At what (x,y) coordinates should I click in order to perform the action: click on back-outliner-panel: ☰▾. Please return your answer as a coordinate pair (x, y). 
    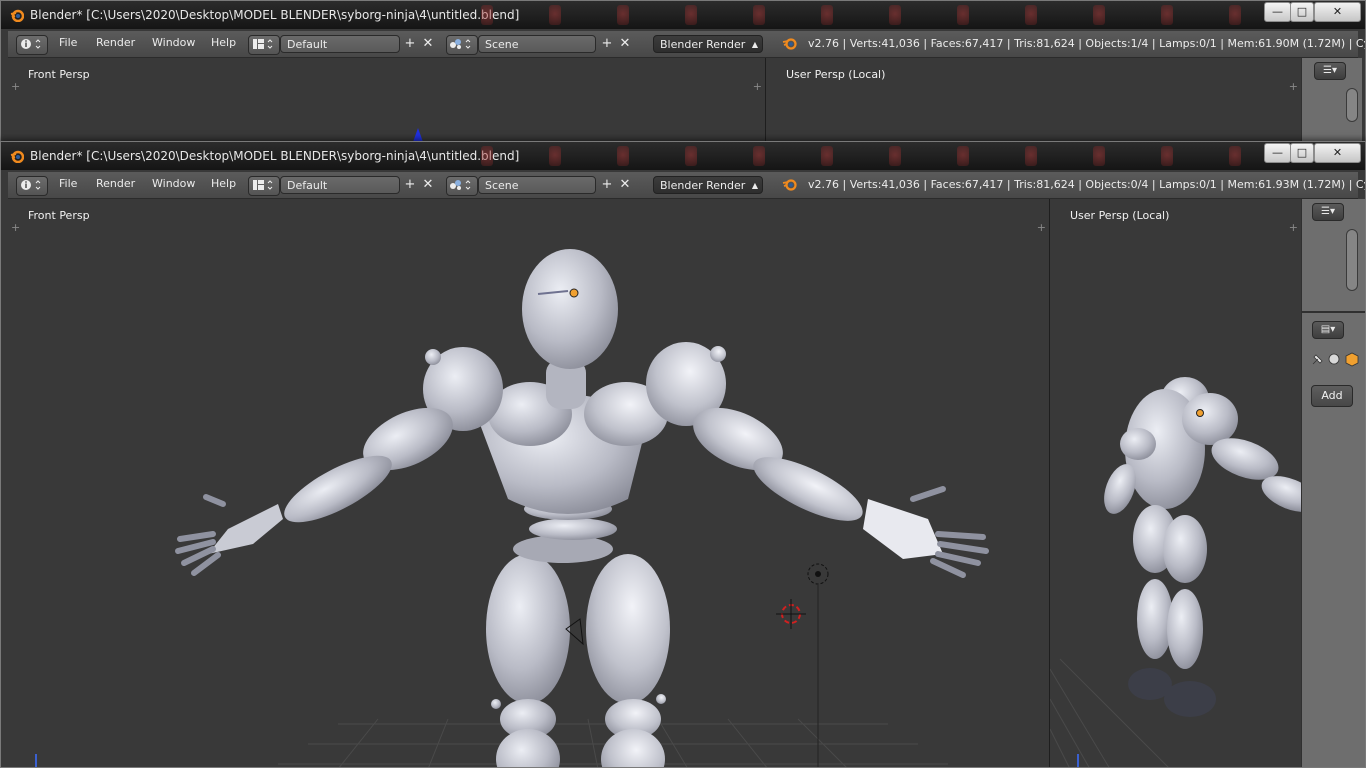
    Looking at the image, I should click on (1331, 102).